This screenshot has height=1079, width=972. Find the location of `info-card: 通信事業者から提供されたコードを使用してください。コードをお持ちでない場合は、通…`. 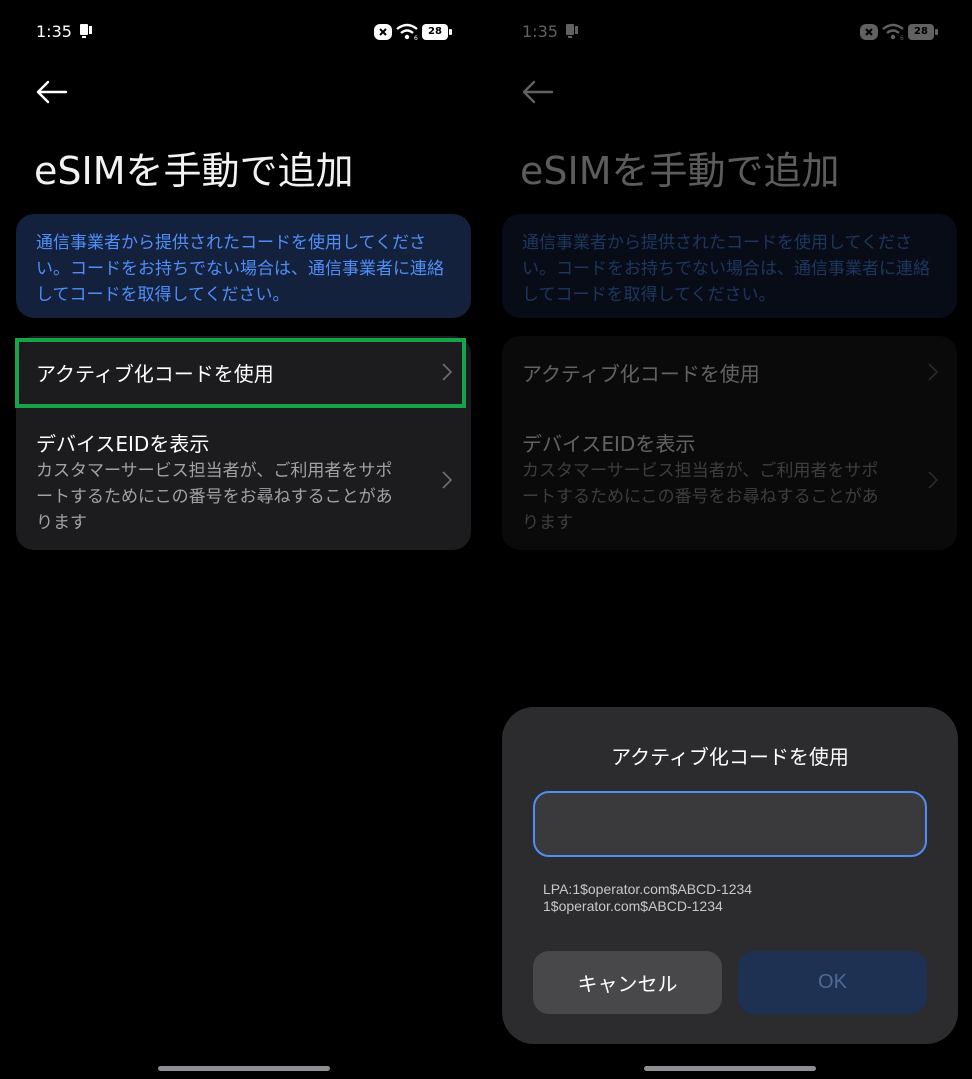

info-card: 通信事業者から提供されたコードを使用してください。コードをお持ちでない場合は、通… is located at coordinates (243, 266).